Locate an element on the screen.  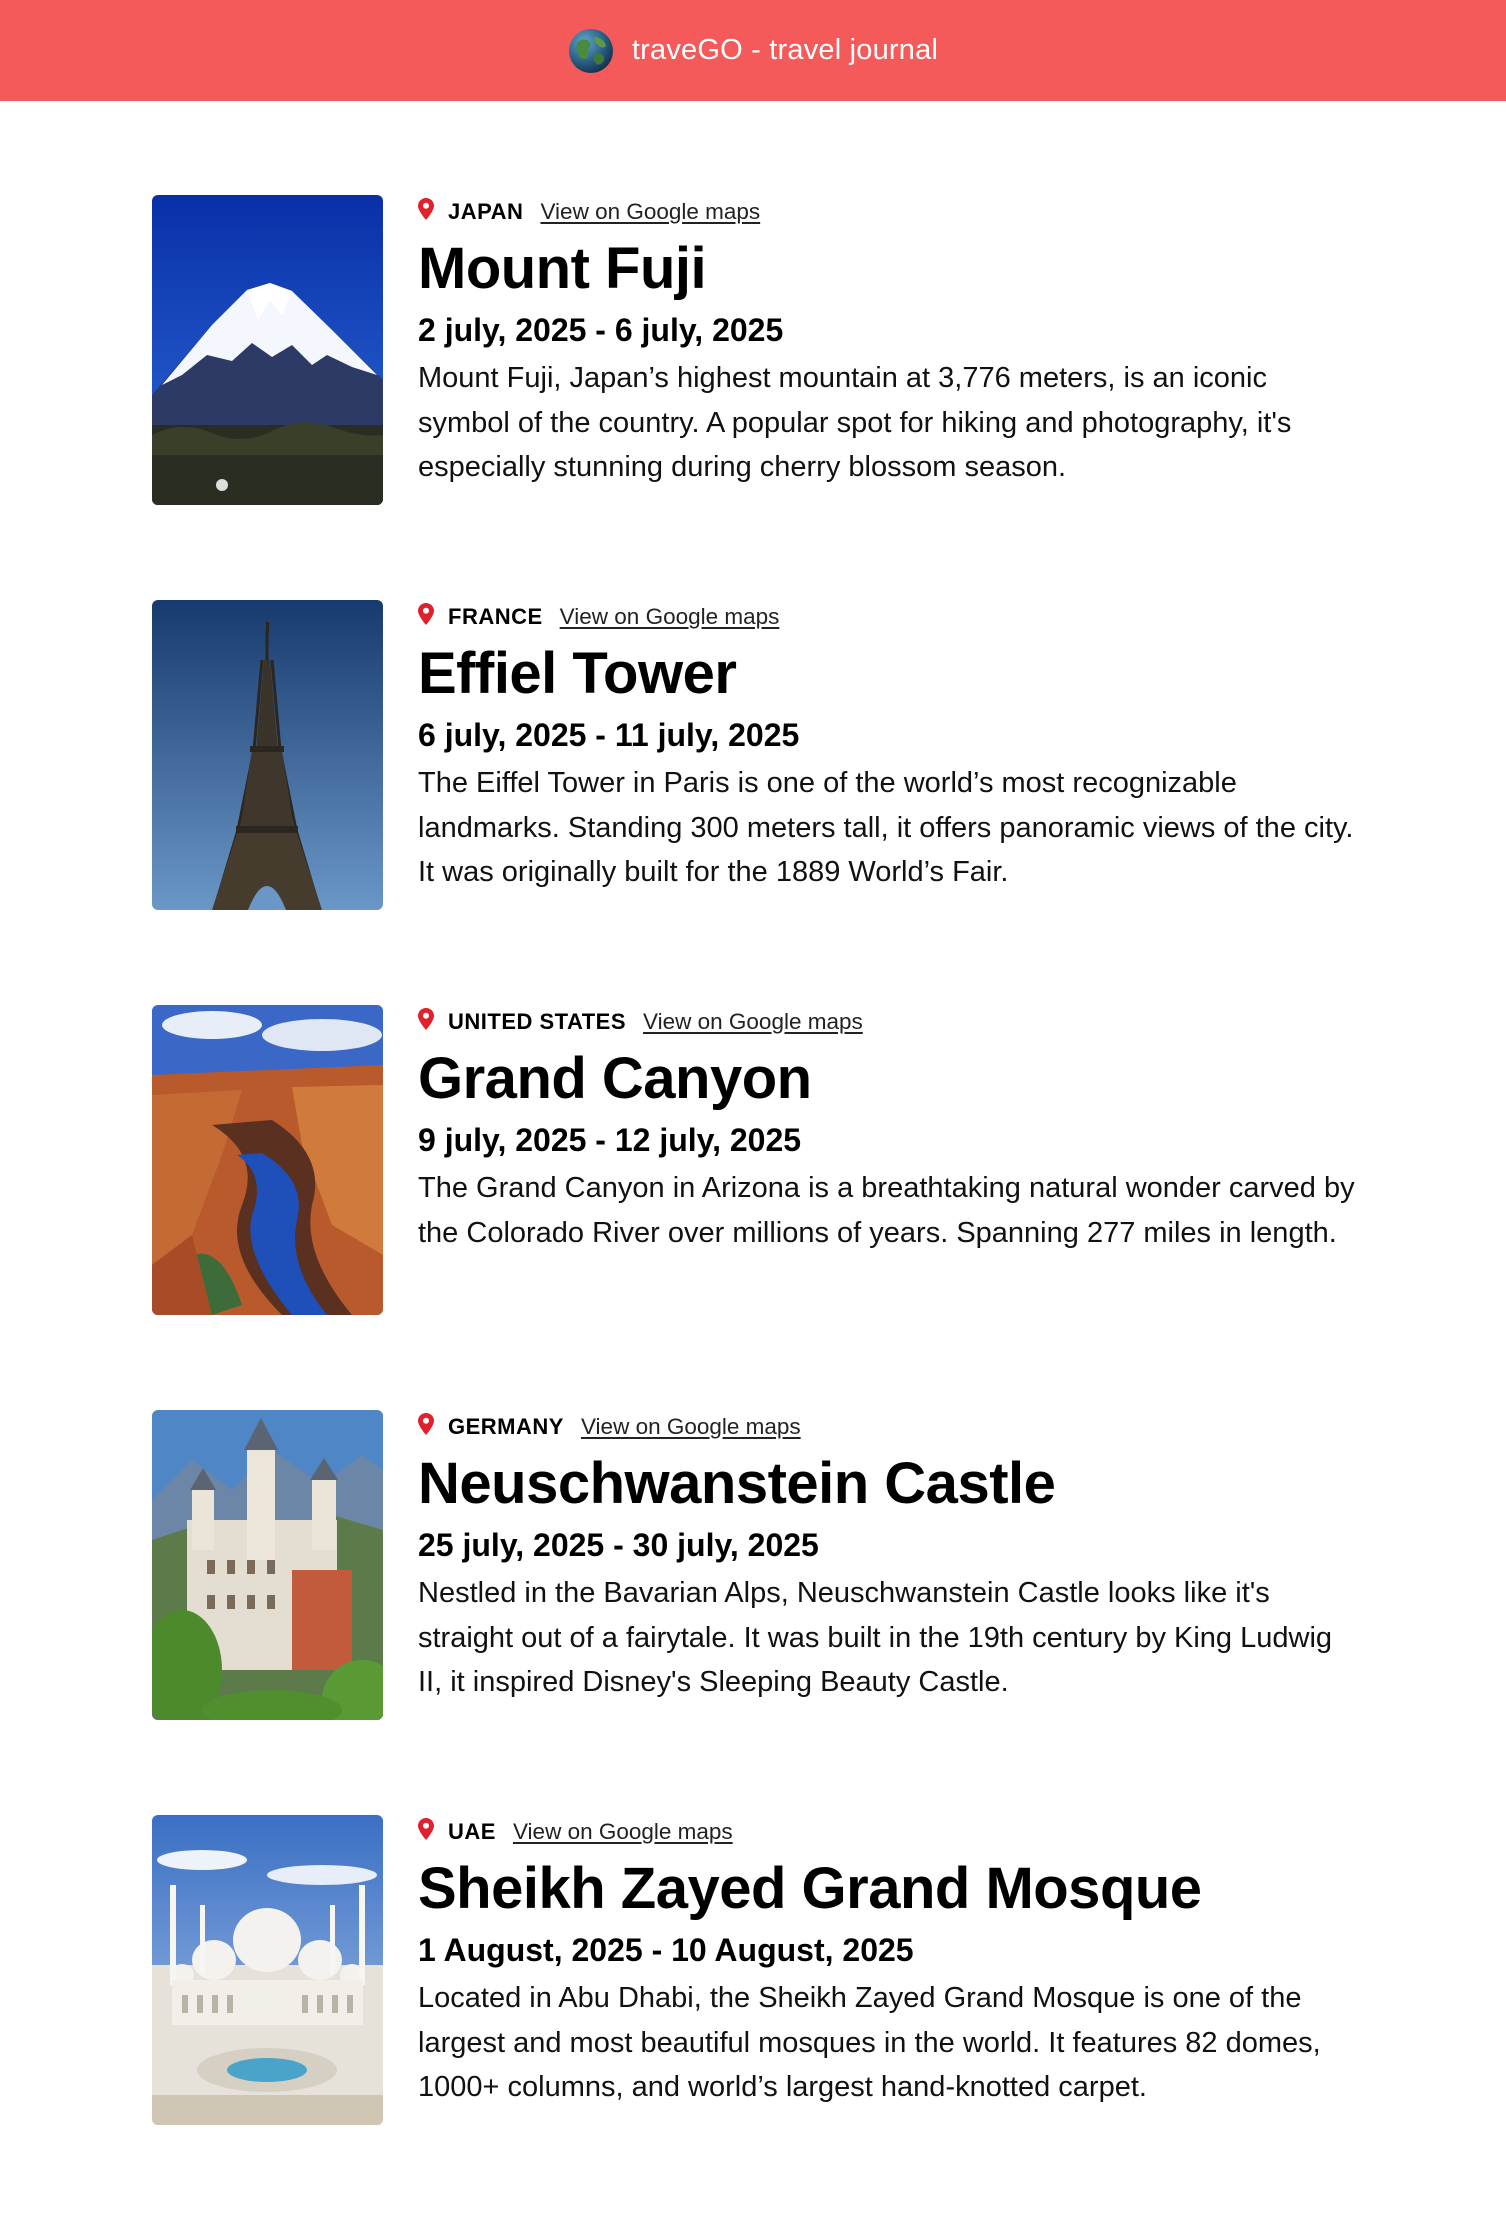
entry-dates: 1 August, 2025 - 10 August, 2025 is located at coordinates (666, 1950).